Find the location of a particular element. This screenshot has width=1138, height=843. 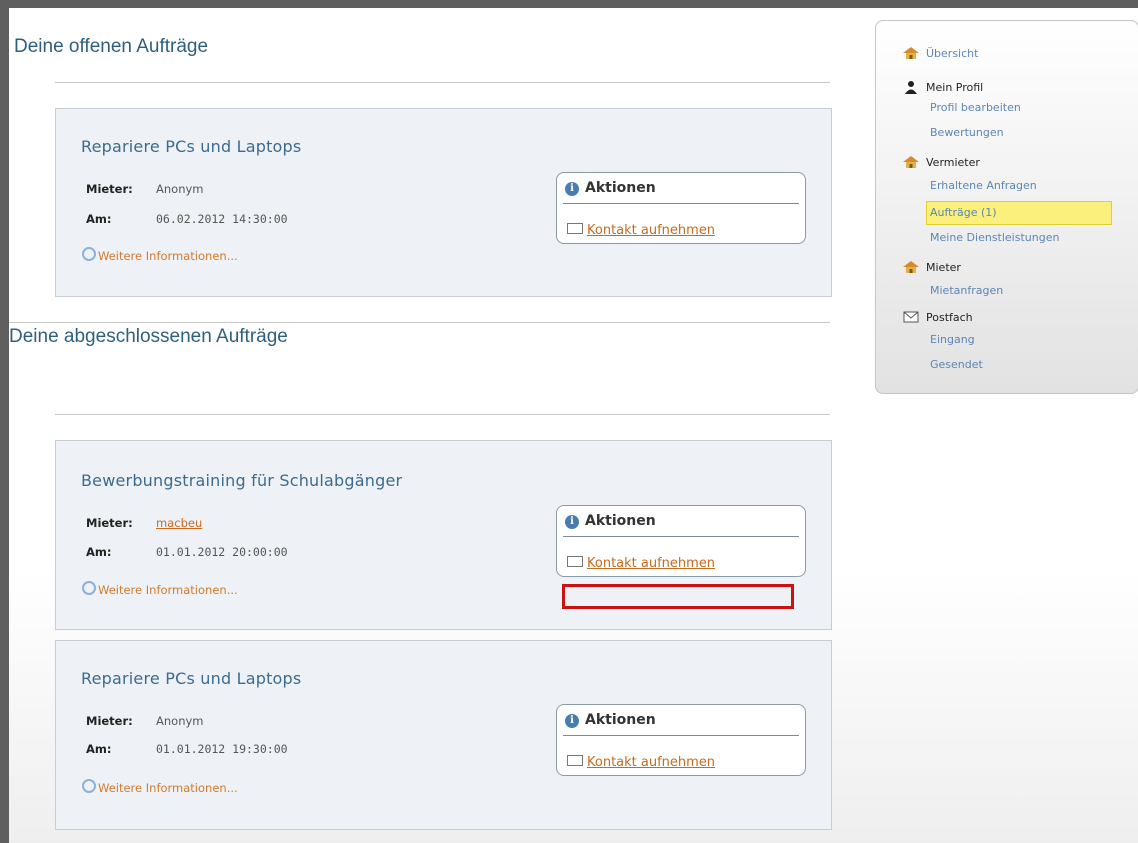

sidebar-label: Mieter is located at coordinates (943, 267).